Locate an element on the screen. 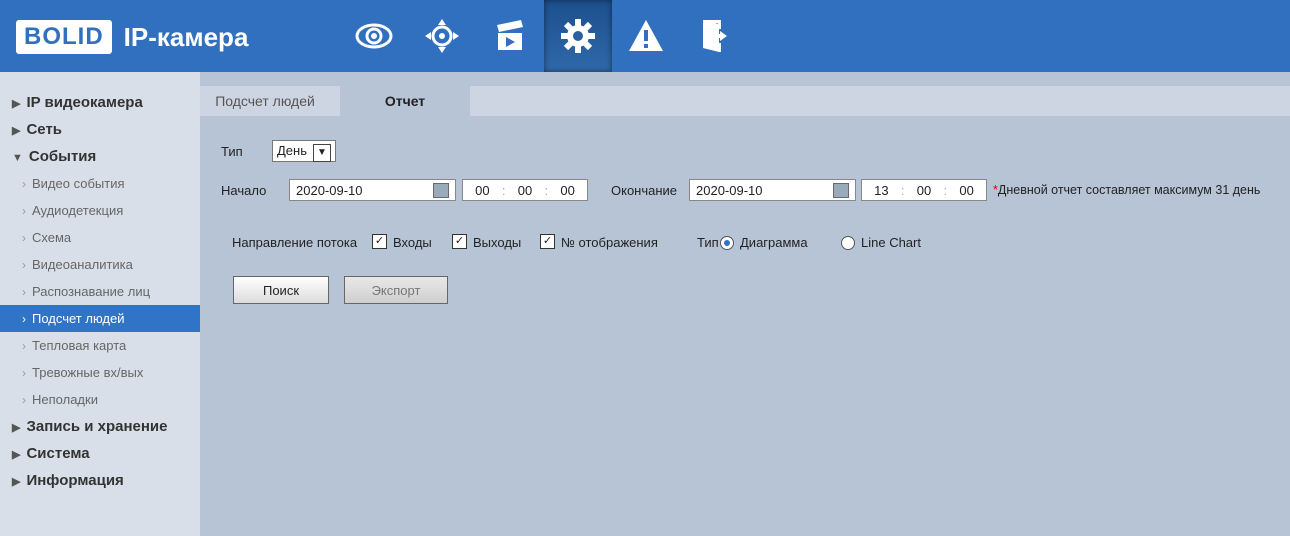 This screenshot has width=1290, height=536. sidebar-item-alarm-io: › Тревожные вх/вых is located at coordinates (100, 372).